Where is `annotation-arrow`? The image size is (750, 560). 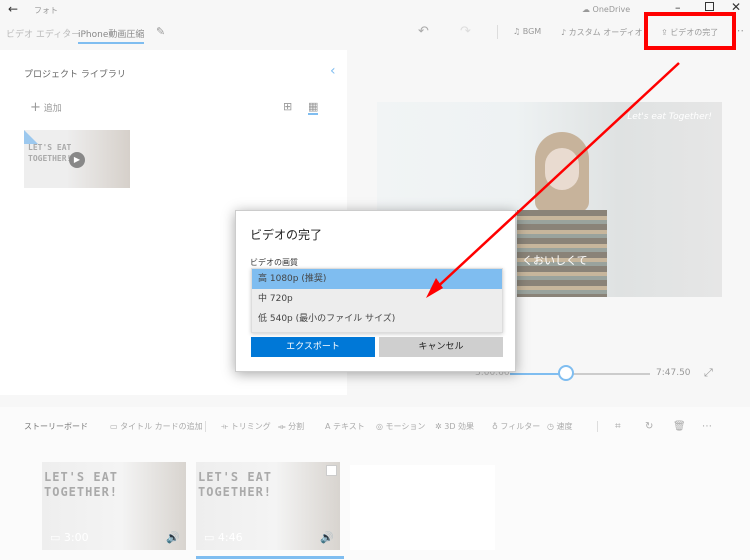 annotation-arrow is located at coordinates (553, 180).